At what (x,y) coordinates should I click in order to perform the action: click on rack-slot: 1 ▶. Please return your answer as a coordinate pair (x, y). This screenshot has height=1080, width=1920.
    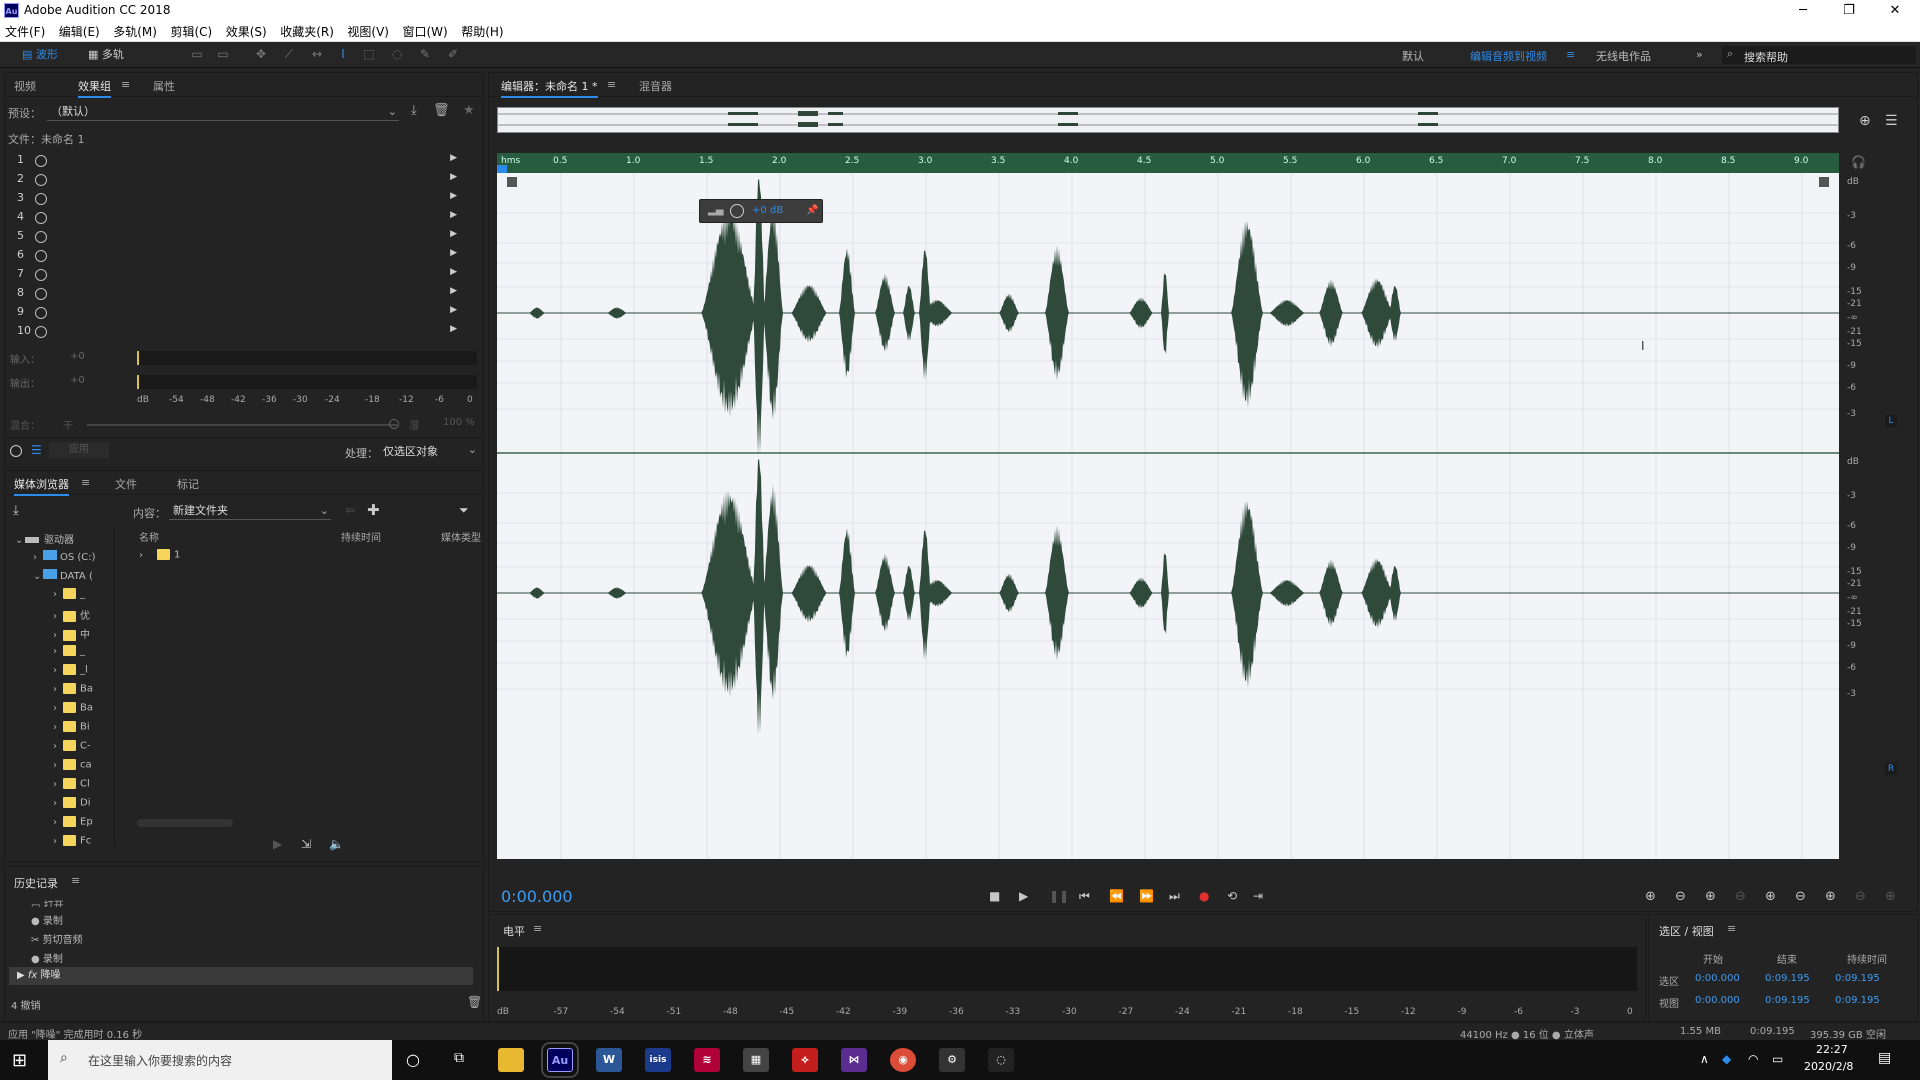
    Looking at the image, I should click on (237, 162).